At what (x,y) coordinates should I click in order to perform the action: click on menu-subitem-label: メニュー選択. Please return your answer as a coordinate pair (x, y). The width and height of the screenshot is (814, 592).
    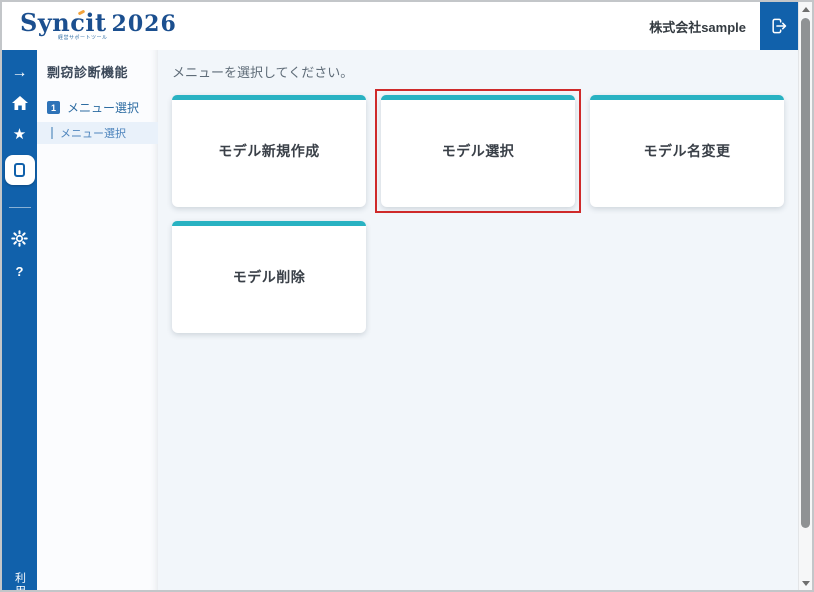
    Looking at the image, I should click on (93, 134).